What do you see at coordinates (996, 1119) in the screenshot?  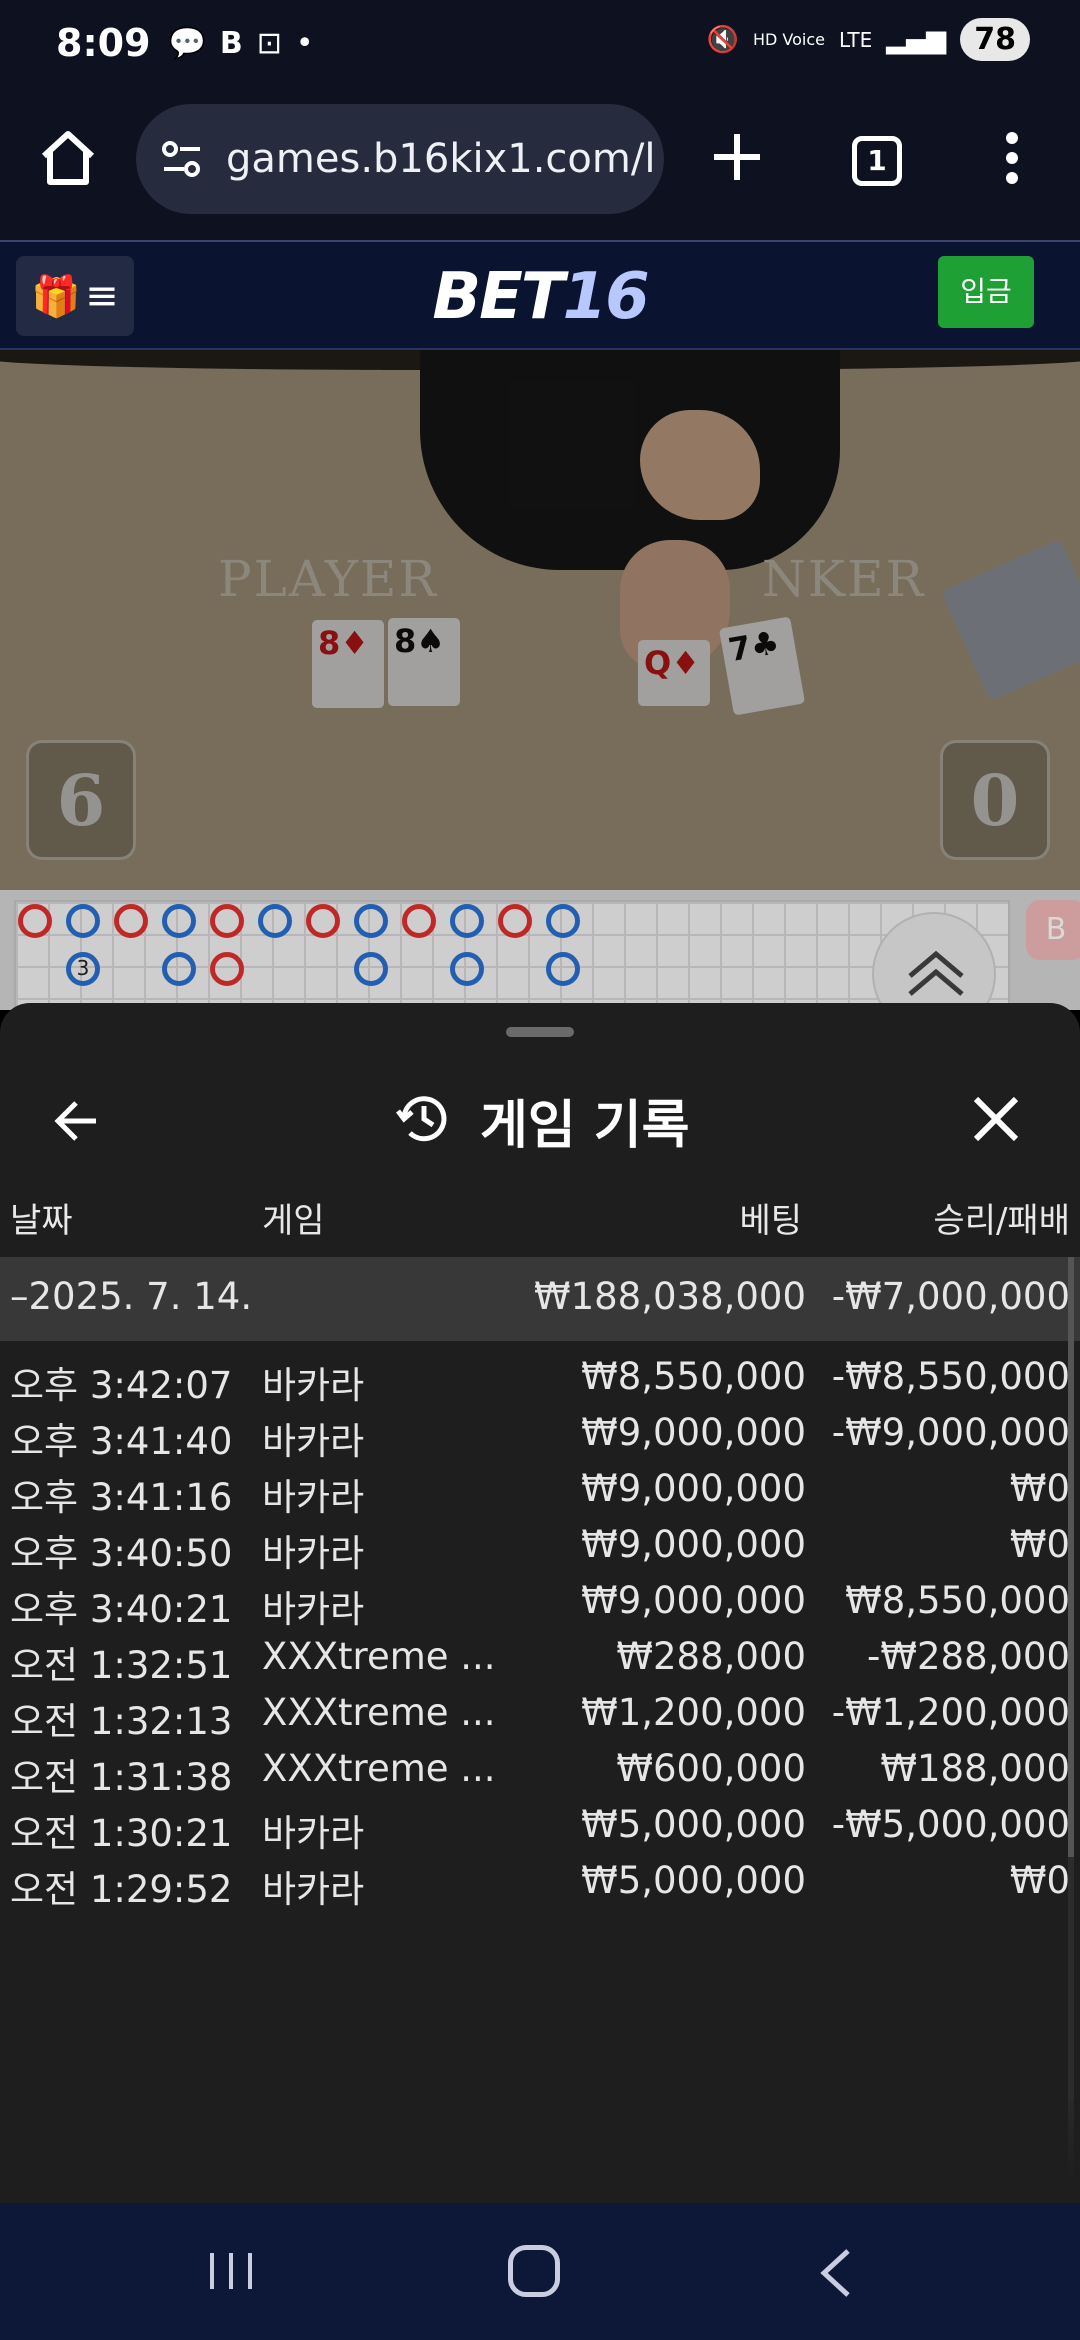 I see `close-icon` at bounding box center [996, 1119].